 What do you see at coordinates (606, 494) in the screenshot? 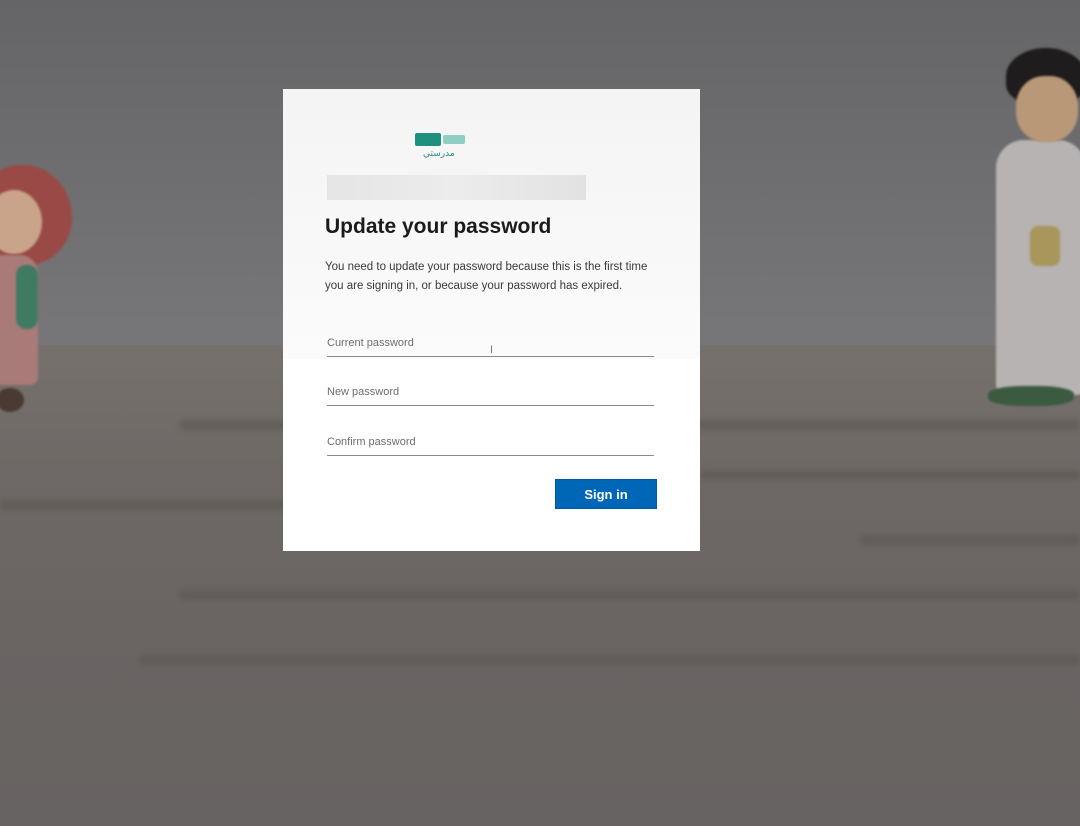
I see `sign-in-button: Sign in` at bounding box center [606, 494].